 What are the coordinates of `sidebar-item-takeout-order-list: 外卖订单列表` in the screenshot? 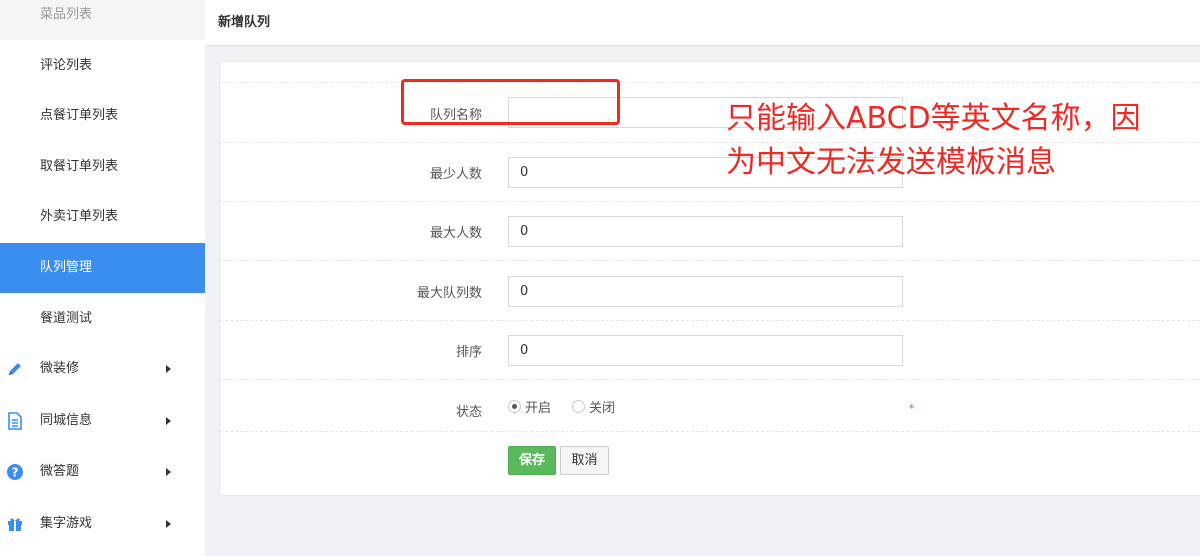 It's located at (102, 217).